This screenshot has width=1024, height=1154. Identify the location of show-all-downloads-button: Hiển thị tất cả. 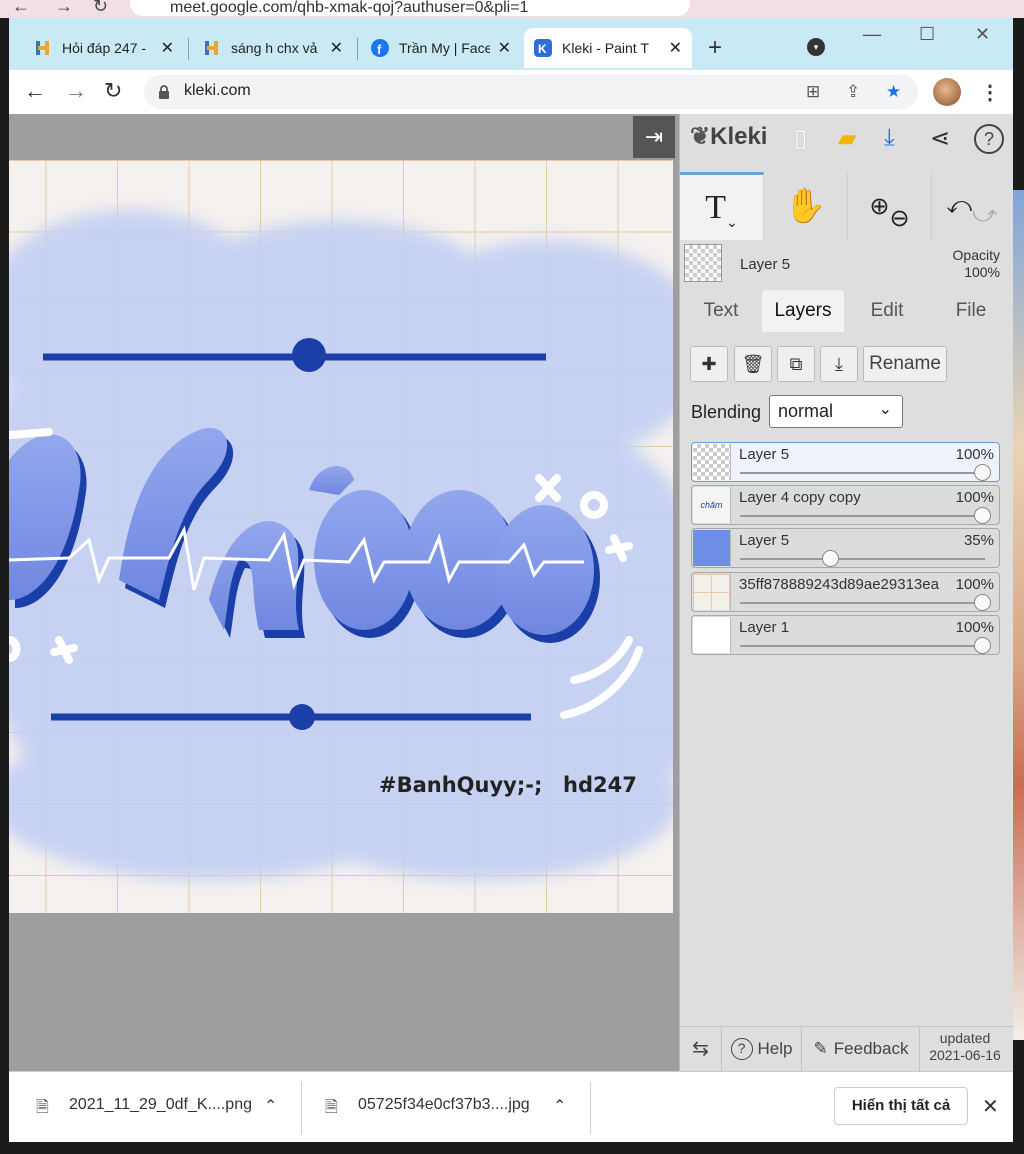
(901, 1106).